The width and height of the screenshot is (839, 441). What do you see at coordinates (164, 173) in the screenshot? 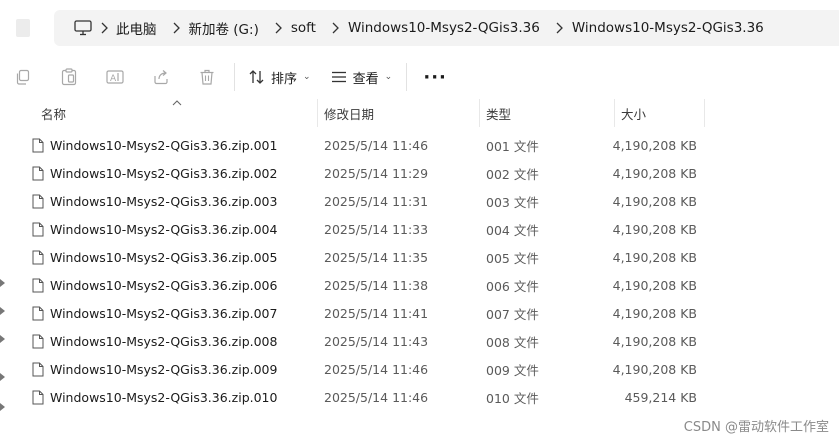
I see `file-name: Windows10-Msys2-QGis3.36.zip.002` at bounding box center [164, 173].